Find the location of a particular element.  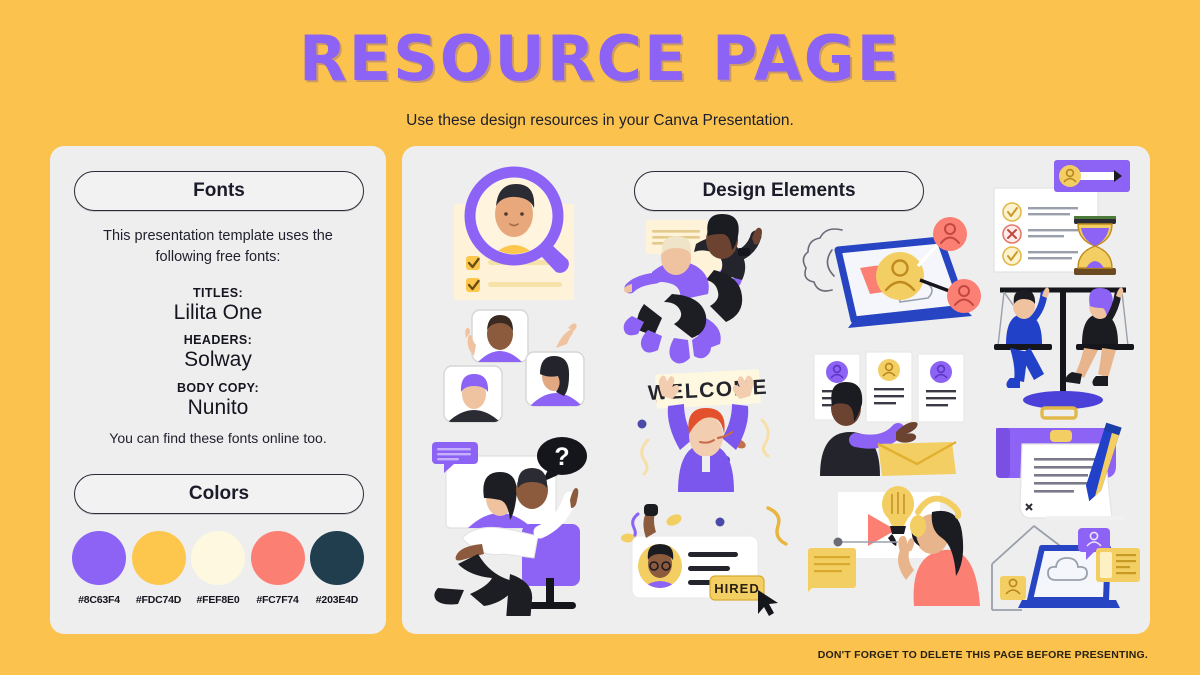

illustration-seated-person-question: ? is located at coordinates (520, 521).